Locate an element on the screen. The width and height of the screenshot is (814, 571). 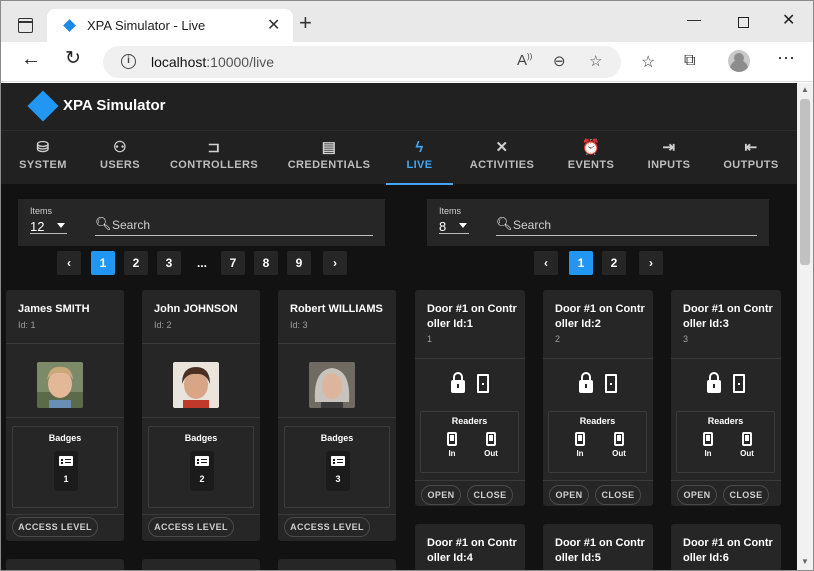
door-name: Door #1 on Contr oller Id:6 is located at coordinates (728, 550).